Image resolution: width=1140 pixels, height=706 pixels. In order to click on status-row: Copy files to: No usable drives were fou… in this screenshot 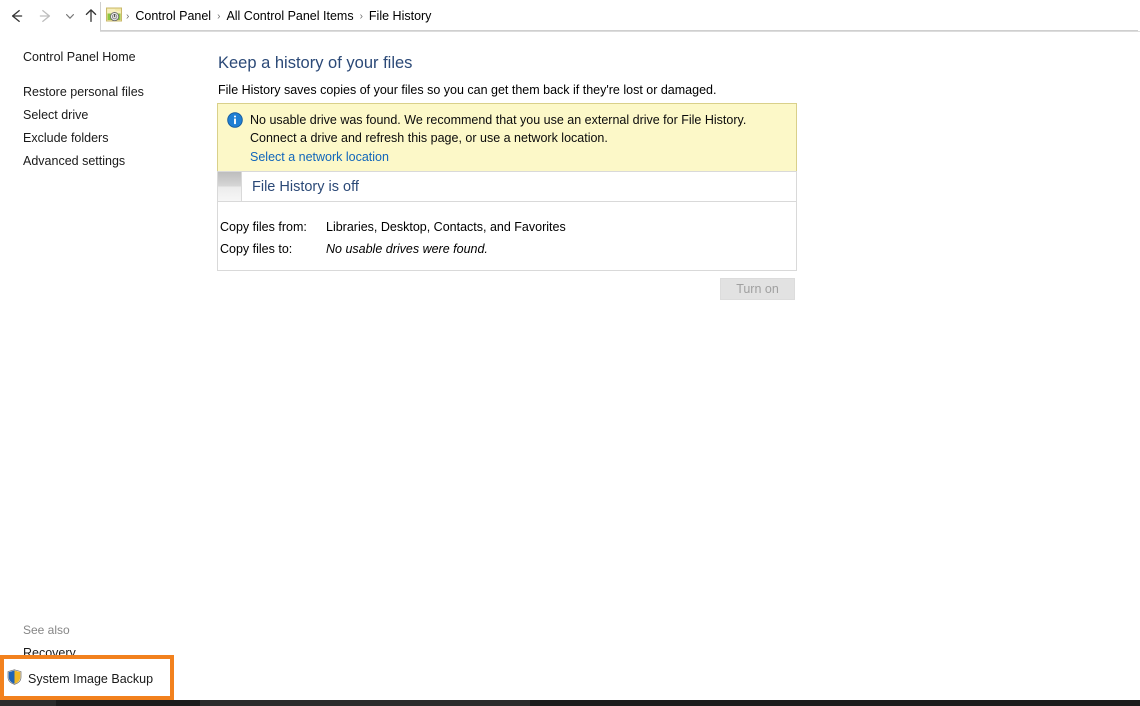, I will do `click(508, 249)`.